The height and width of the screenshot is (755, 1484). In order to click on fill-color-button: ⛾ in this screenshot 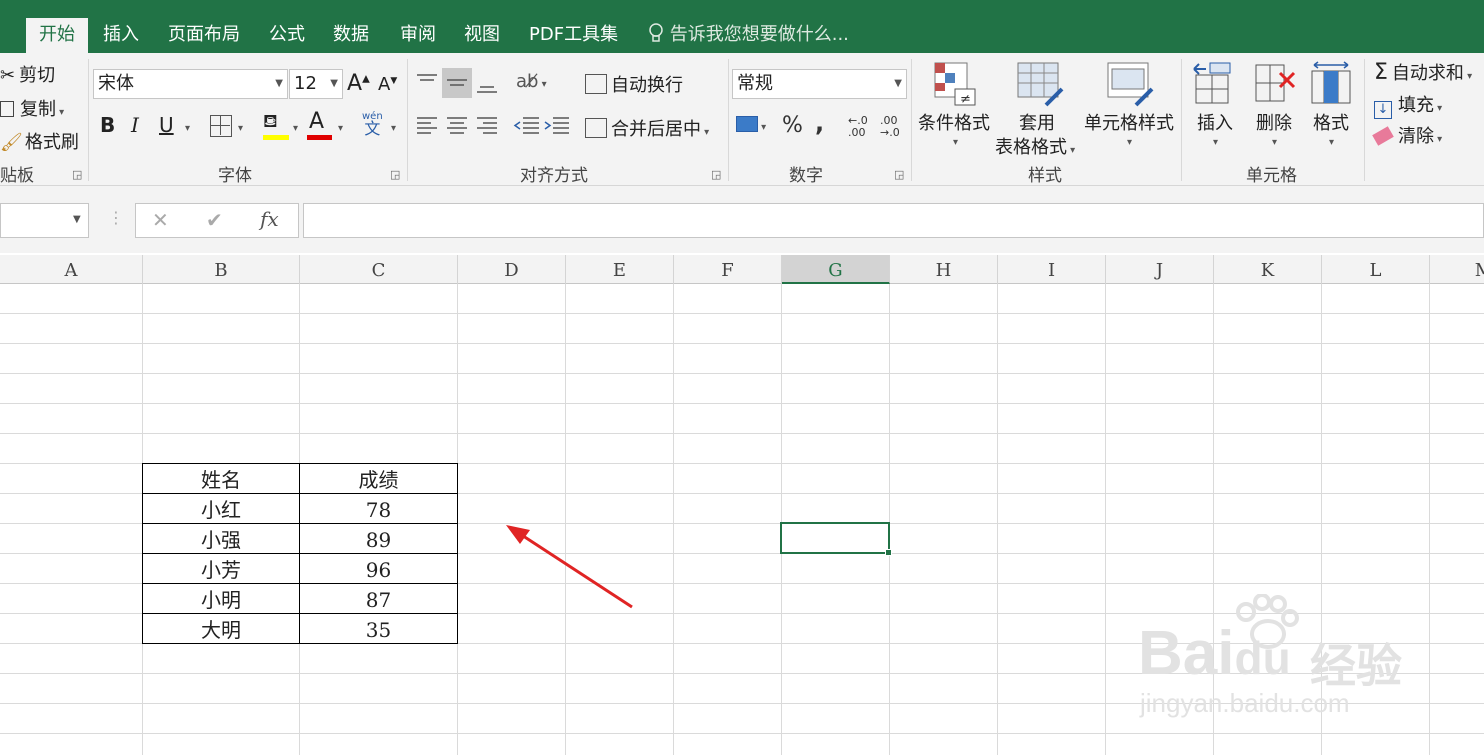, I will do `click(276, 125)`.